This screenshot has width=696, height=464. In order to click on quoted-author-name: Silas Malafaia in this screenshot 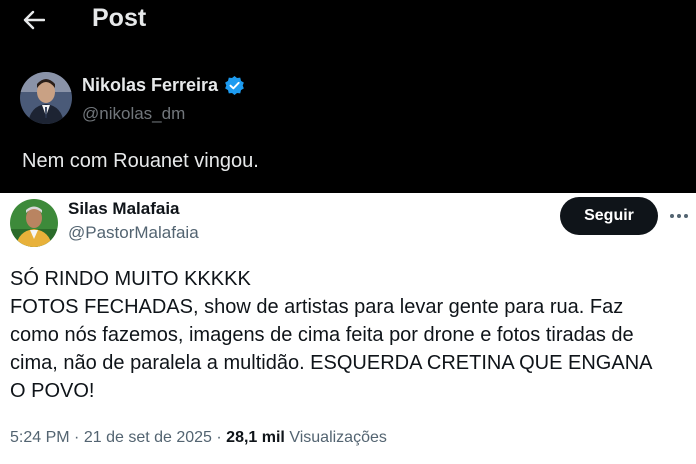, I will do `click(124, 209)`.